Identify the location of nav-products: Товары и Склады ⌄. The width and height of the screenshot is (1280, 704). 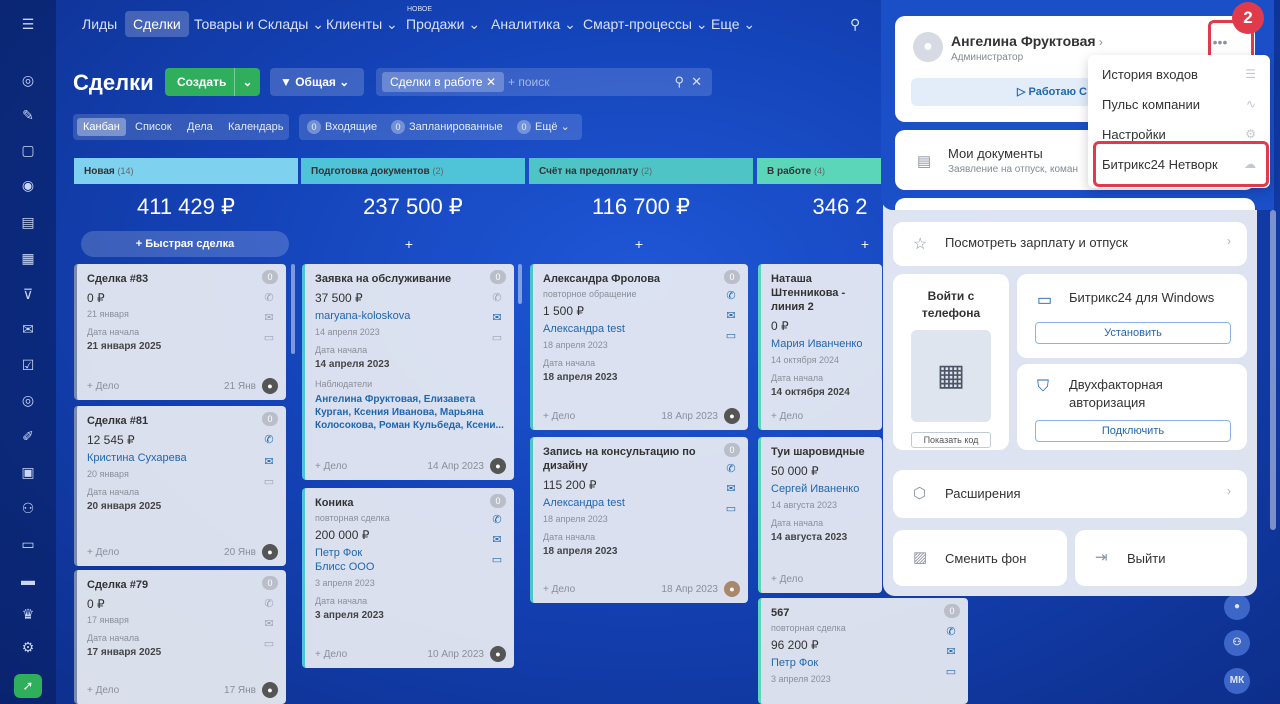
(259, 24).